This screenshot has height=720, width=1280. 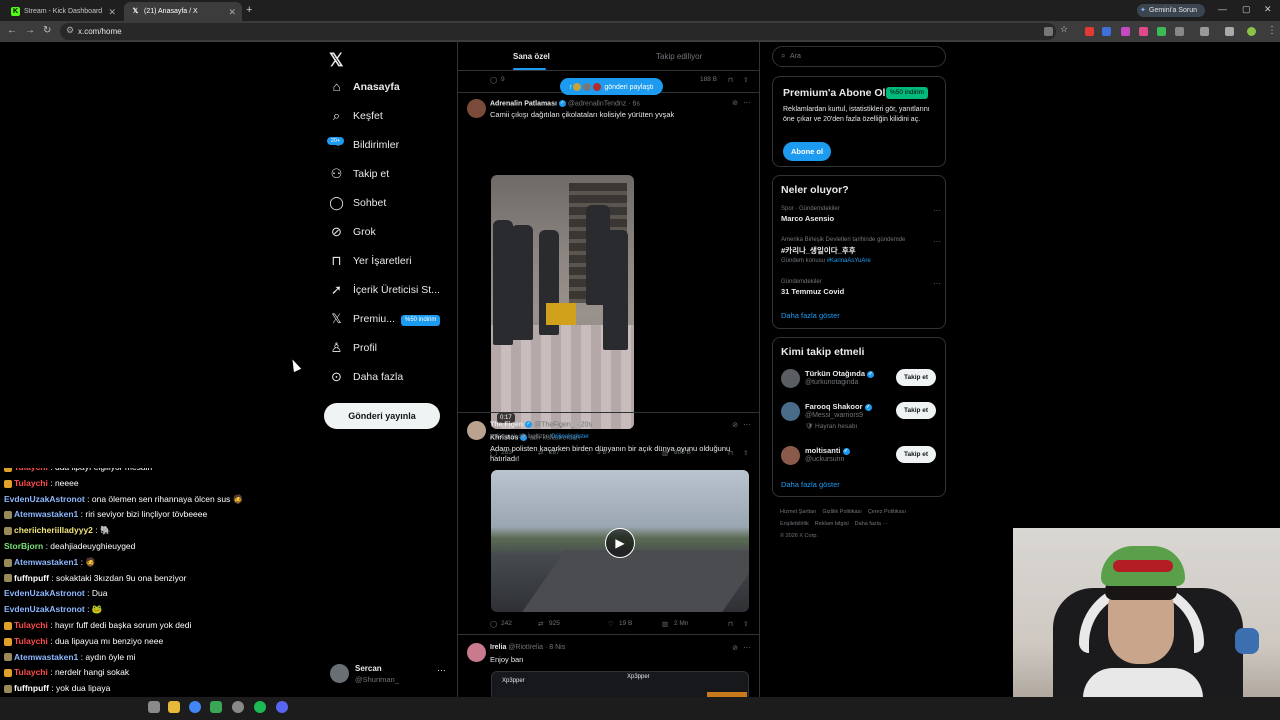 What do you see at coordinates (798, 512) in the screenshot?
I see `footer-link: Hizmet Şartları` at bounding box center [798, 512].